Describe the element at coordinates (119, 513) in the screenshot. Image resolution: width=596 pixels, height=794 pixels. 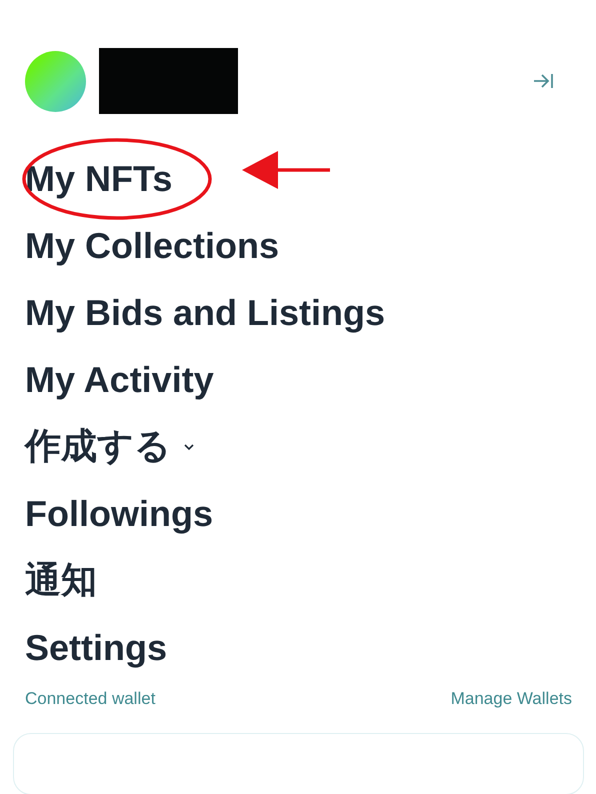
I see `menu-item: Followings` at that location.